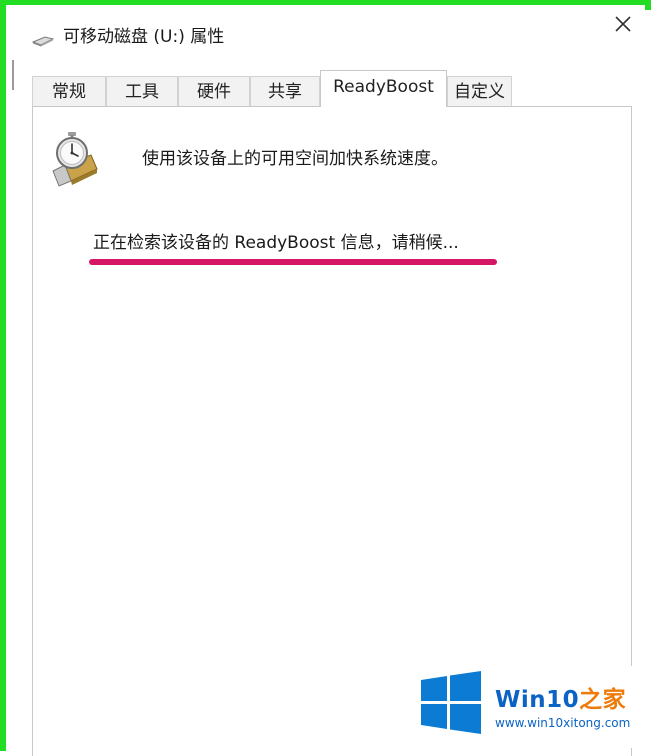  What do you see at coordinates (13, 75) in the screenshot?
I see `window-edge` at bounding box center [13, 75].